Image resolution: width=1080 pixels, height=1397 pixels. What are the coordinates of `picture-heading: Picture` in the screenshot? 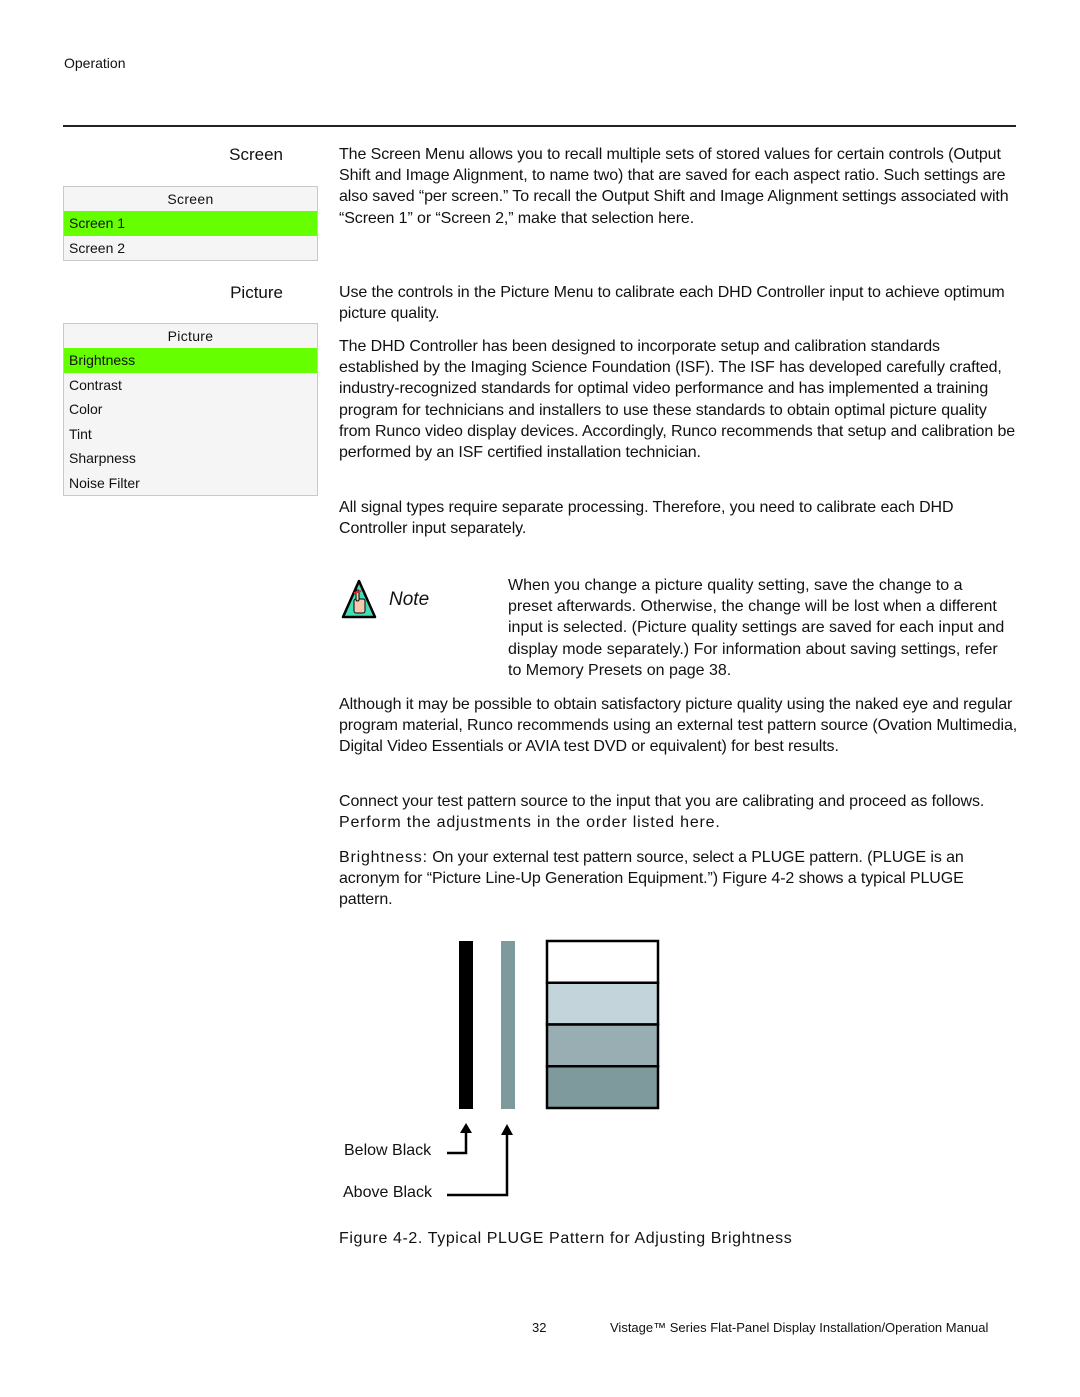 It's located at (256, 292).